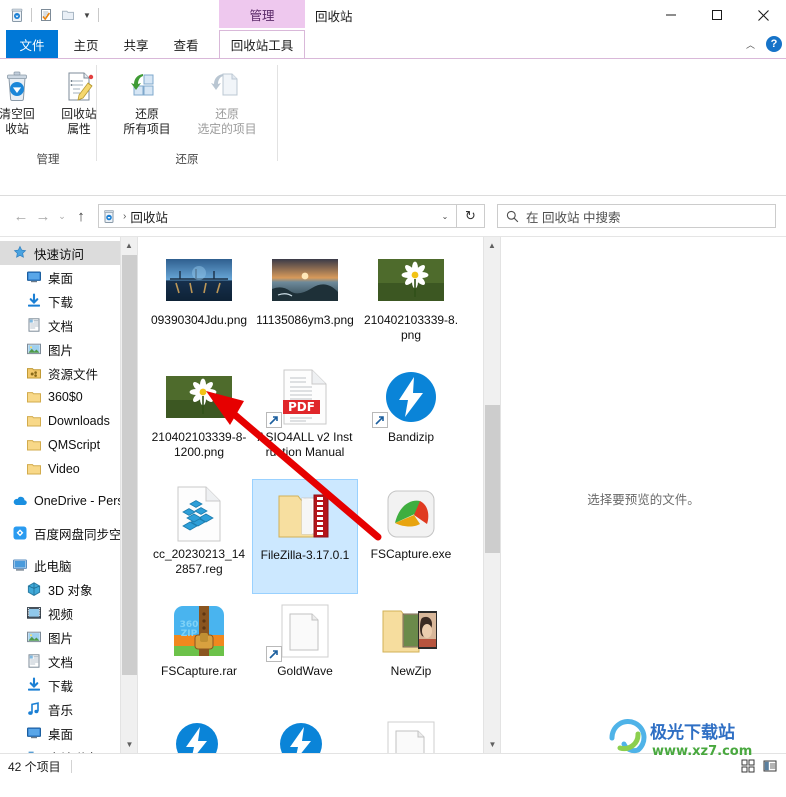  Describe the element at coordinates (471, 216) in the screenshot. I see `refresh-button: ↻` at that location.